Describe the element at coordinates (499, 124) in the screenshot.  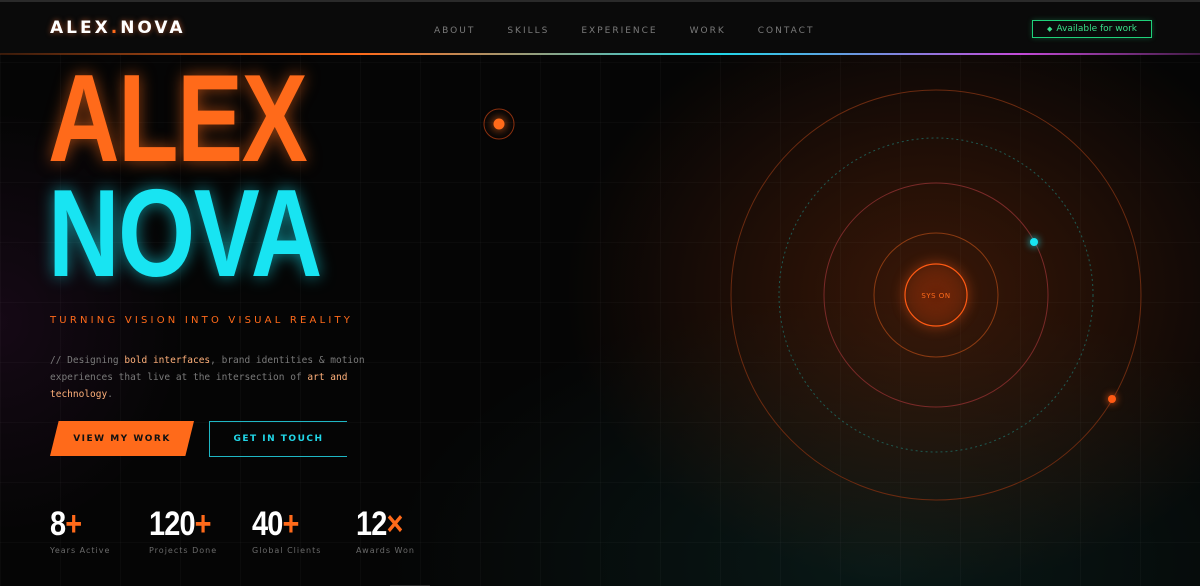
I see `floating-dot` at that location.